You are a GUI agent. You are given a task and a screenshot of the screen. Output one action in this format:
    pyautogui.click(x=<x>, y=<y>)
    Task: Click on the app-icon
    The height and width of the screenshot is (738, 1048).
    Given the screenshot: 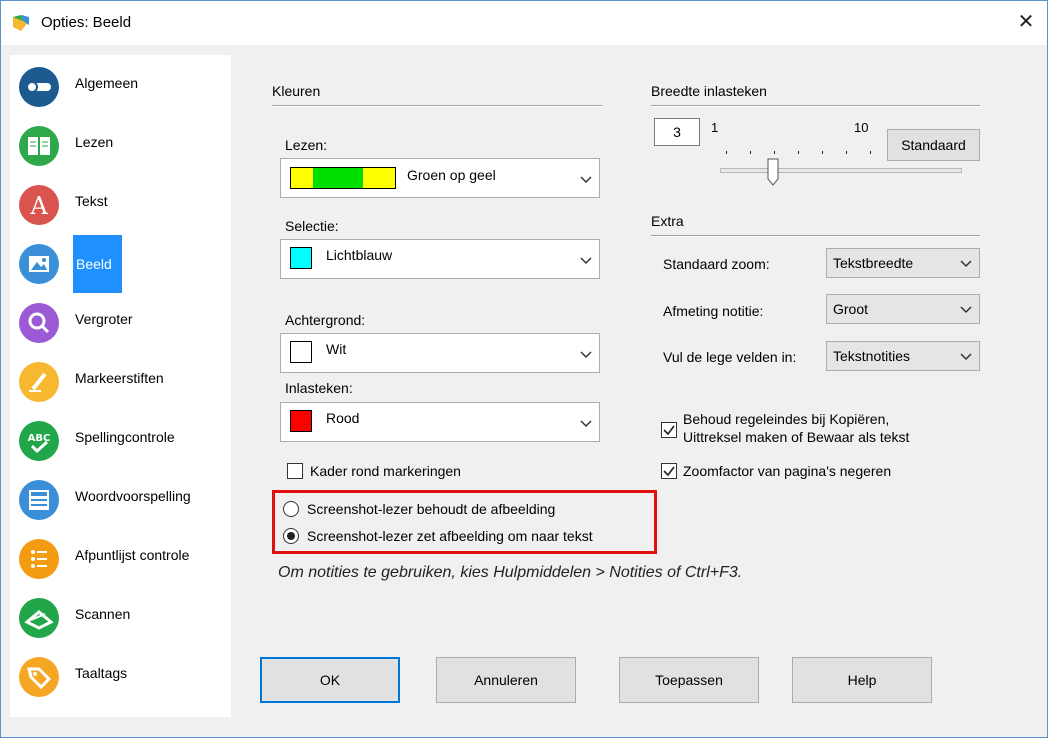 What is the action you would take?
    pyautogui.click(x=21, y=23)
    